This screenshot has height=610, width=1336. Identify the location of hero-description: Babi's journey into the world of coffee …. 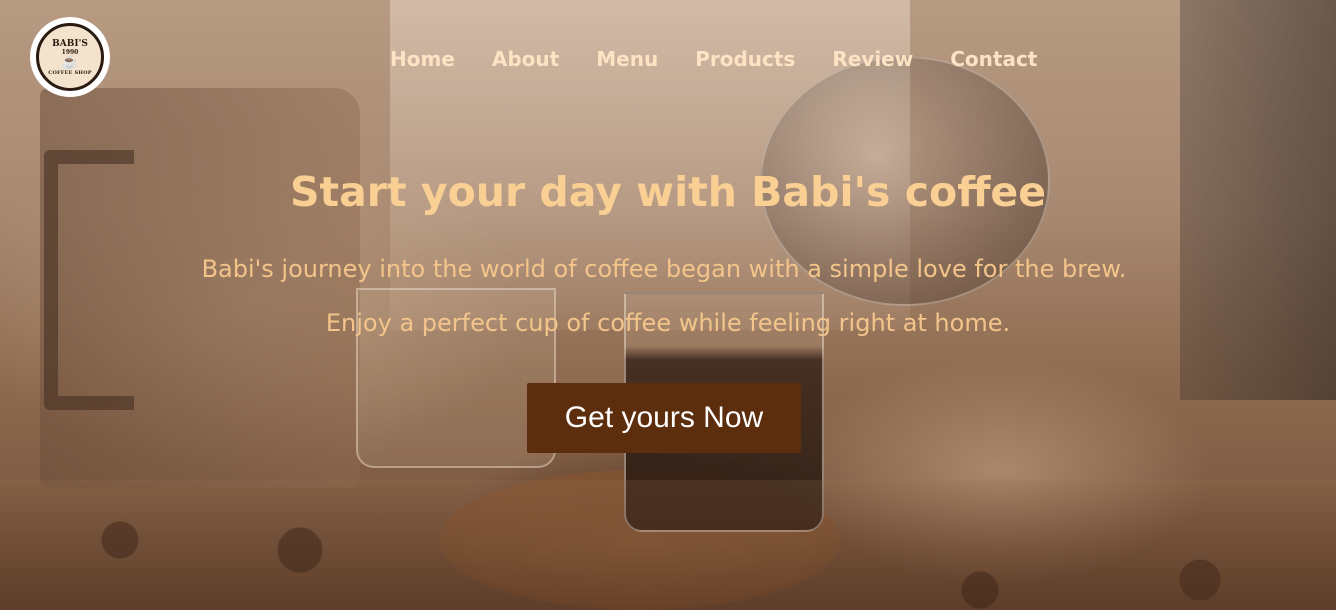
(664, 269).